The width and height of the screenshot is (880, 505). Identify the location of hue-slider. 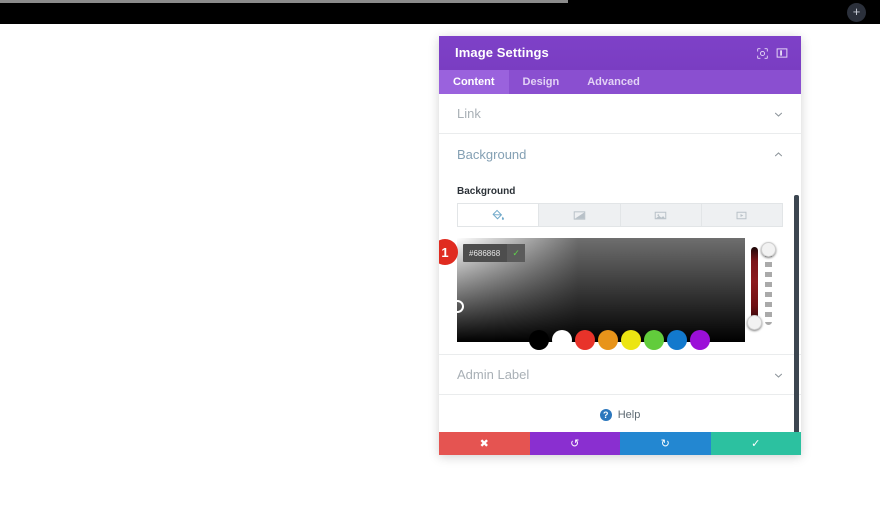
(754, 286).